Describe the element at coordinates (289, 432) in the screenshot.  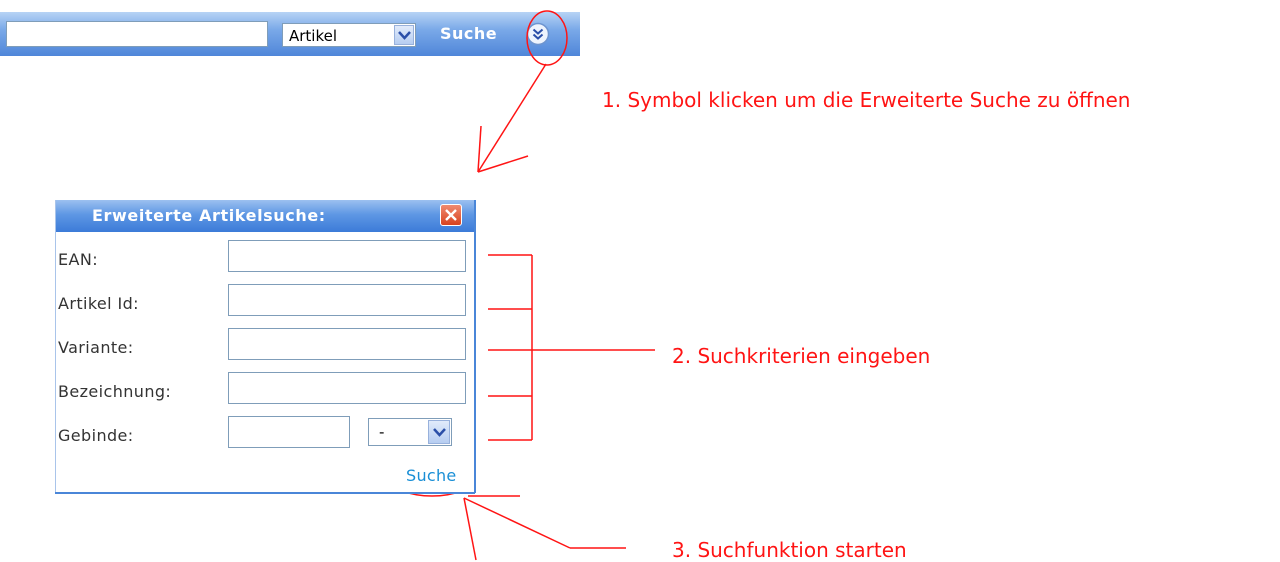
I see `gebinde-field` at that location.